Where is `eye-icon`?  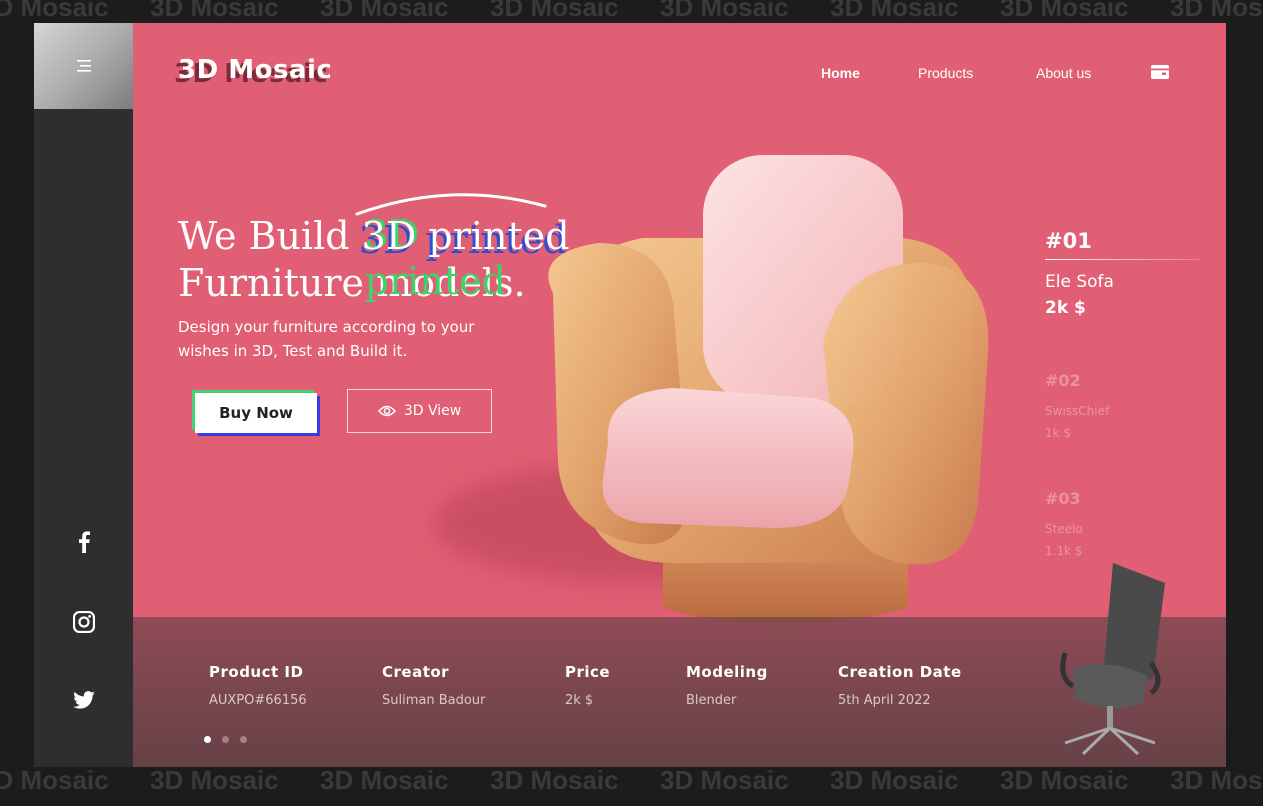
eye-icon is located at coordinates (386, 411).